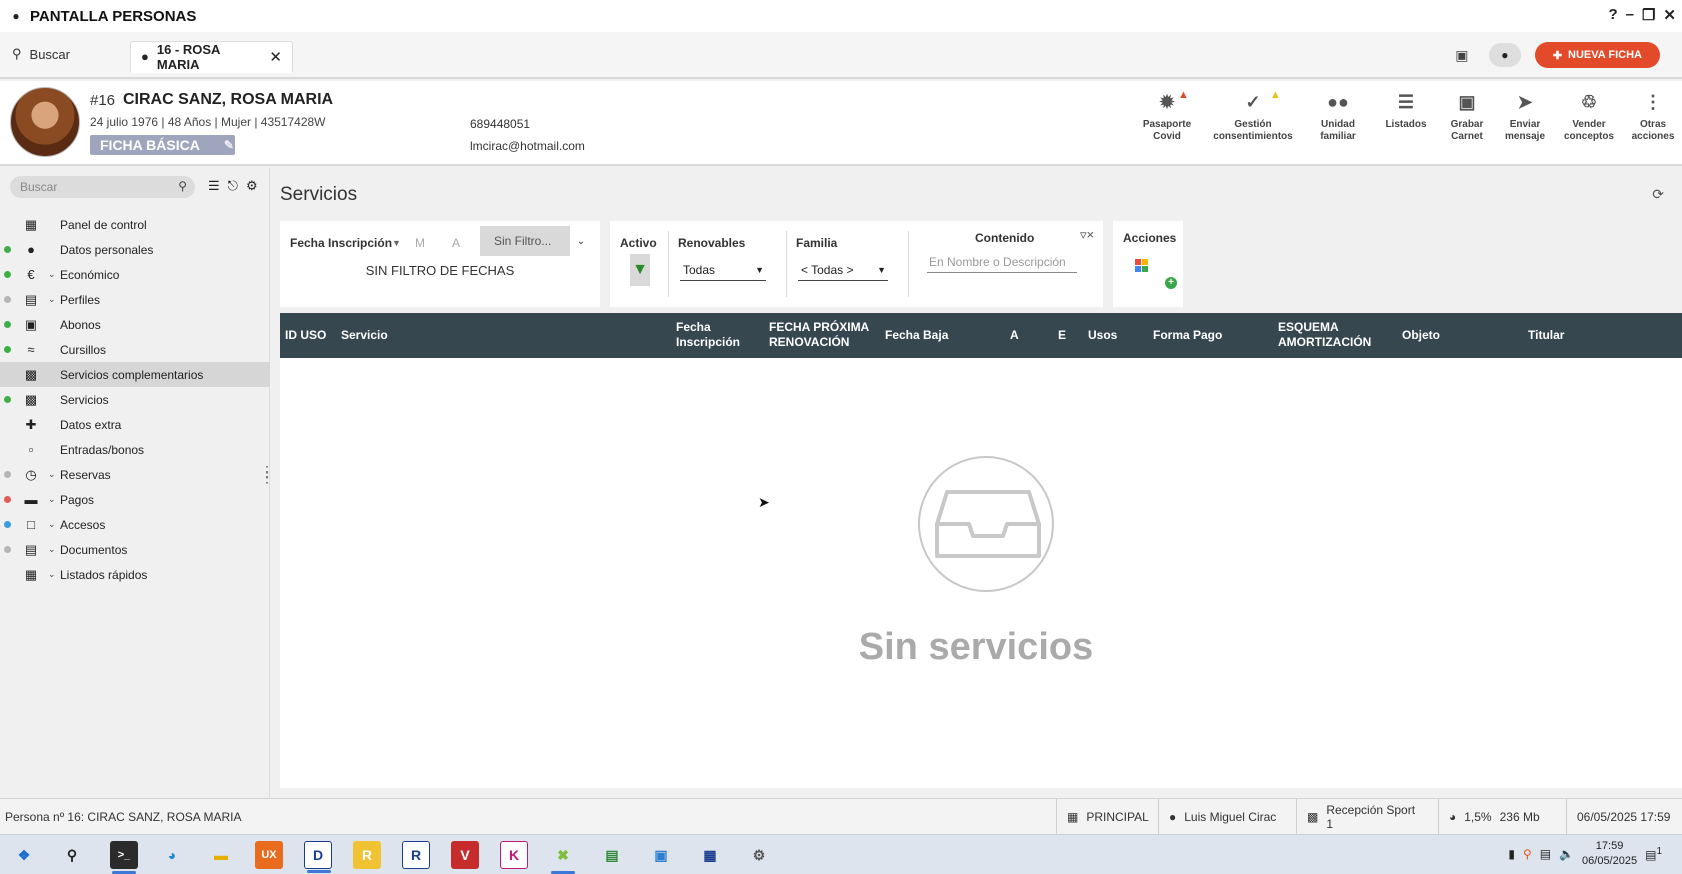 Image resolution: width=1682 pixels, height=874 pixels. I want to click on avatar, so click(45, 122).